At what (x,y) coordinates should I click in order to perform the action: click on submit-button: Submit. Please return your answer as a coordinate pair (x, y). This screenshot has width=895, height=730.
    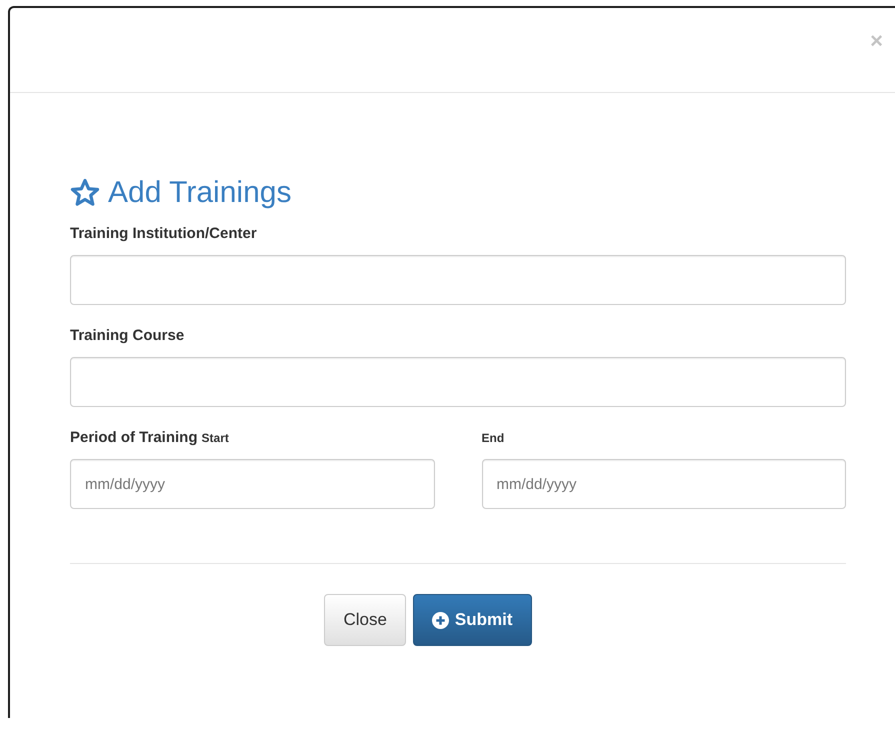
    Looking at the image, I should click on (472, 620).